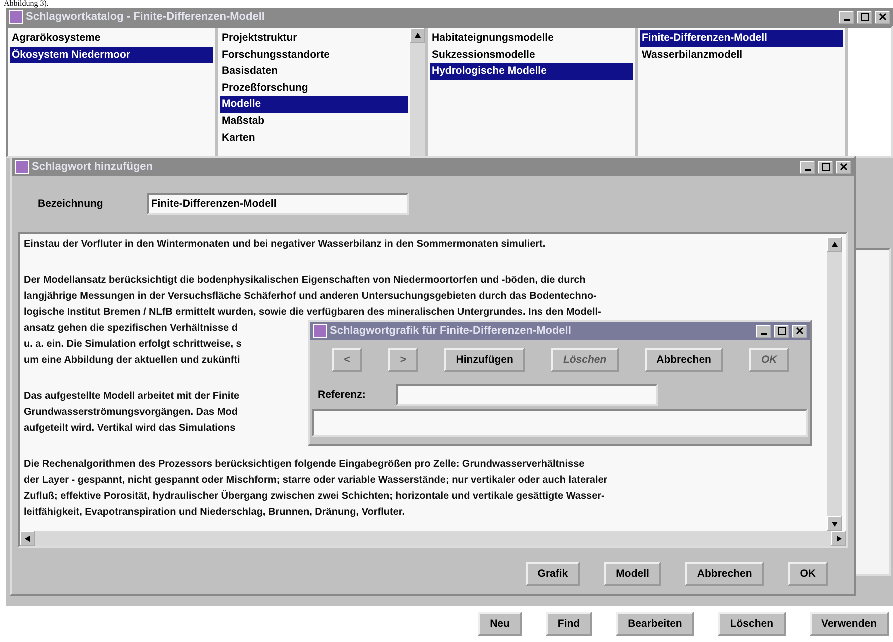 The image size is (893, 642). What do you see at coordinates (655, 624) in the screenshot?
I see `button: Bearbeiten` at bounding box center [655, 624].